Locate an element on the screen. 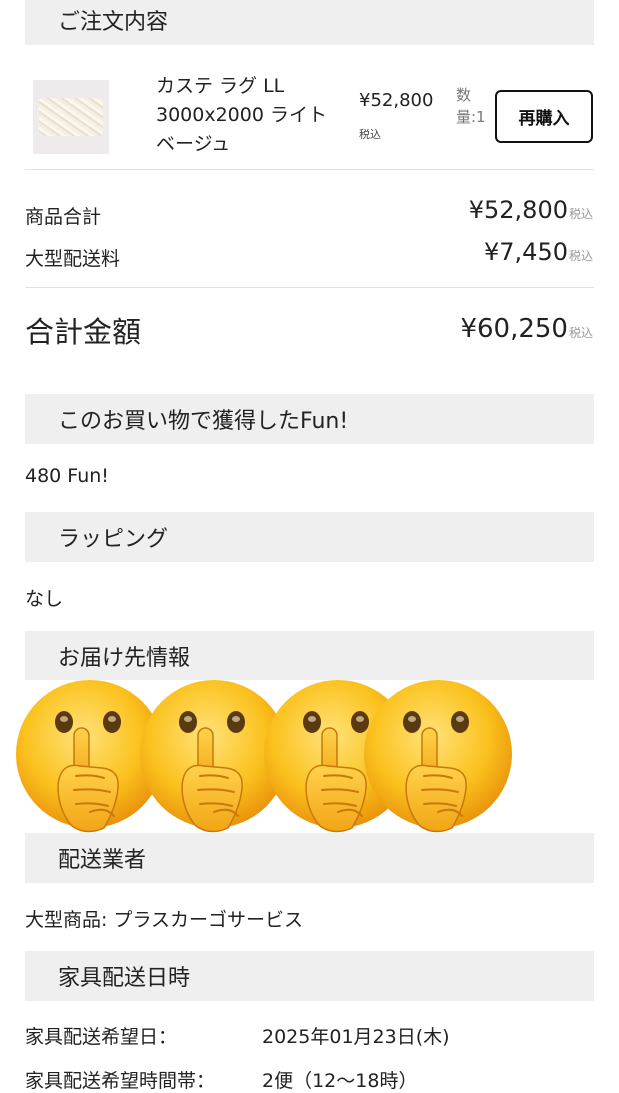 This screenshot has width=619, height=1093. subtotal-value: ¥52,800 is located at coordinates (518, 210).